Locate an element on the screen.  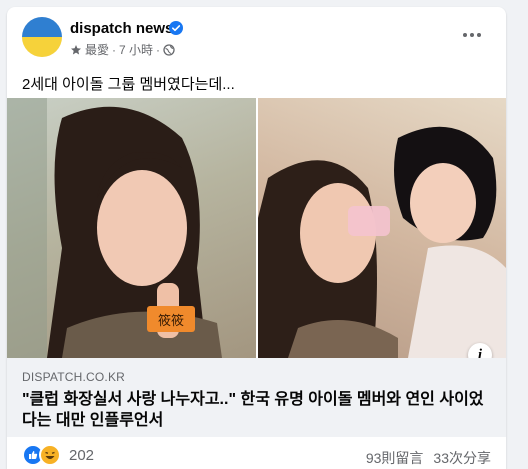
star-icon is located at coordinates (76, 49).